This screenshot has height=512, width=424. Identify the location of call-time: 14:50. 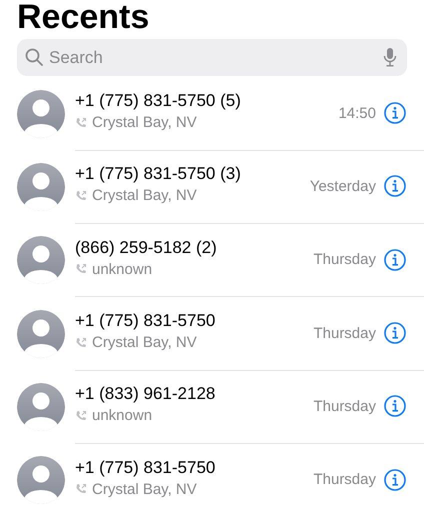
(357, 113).